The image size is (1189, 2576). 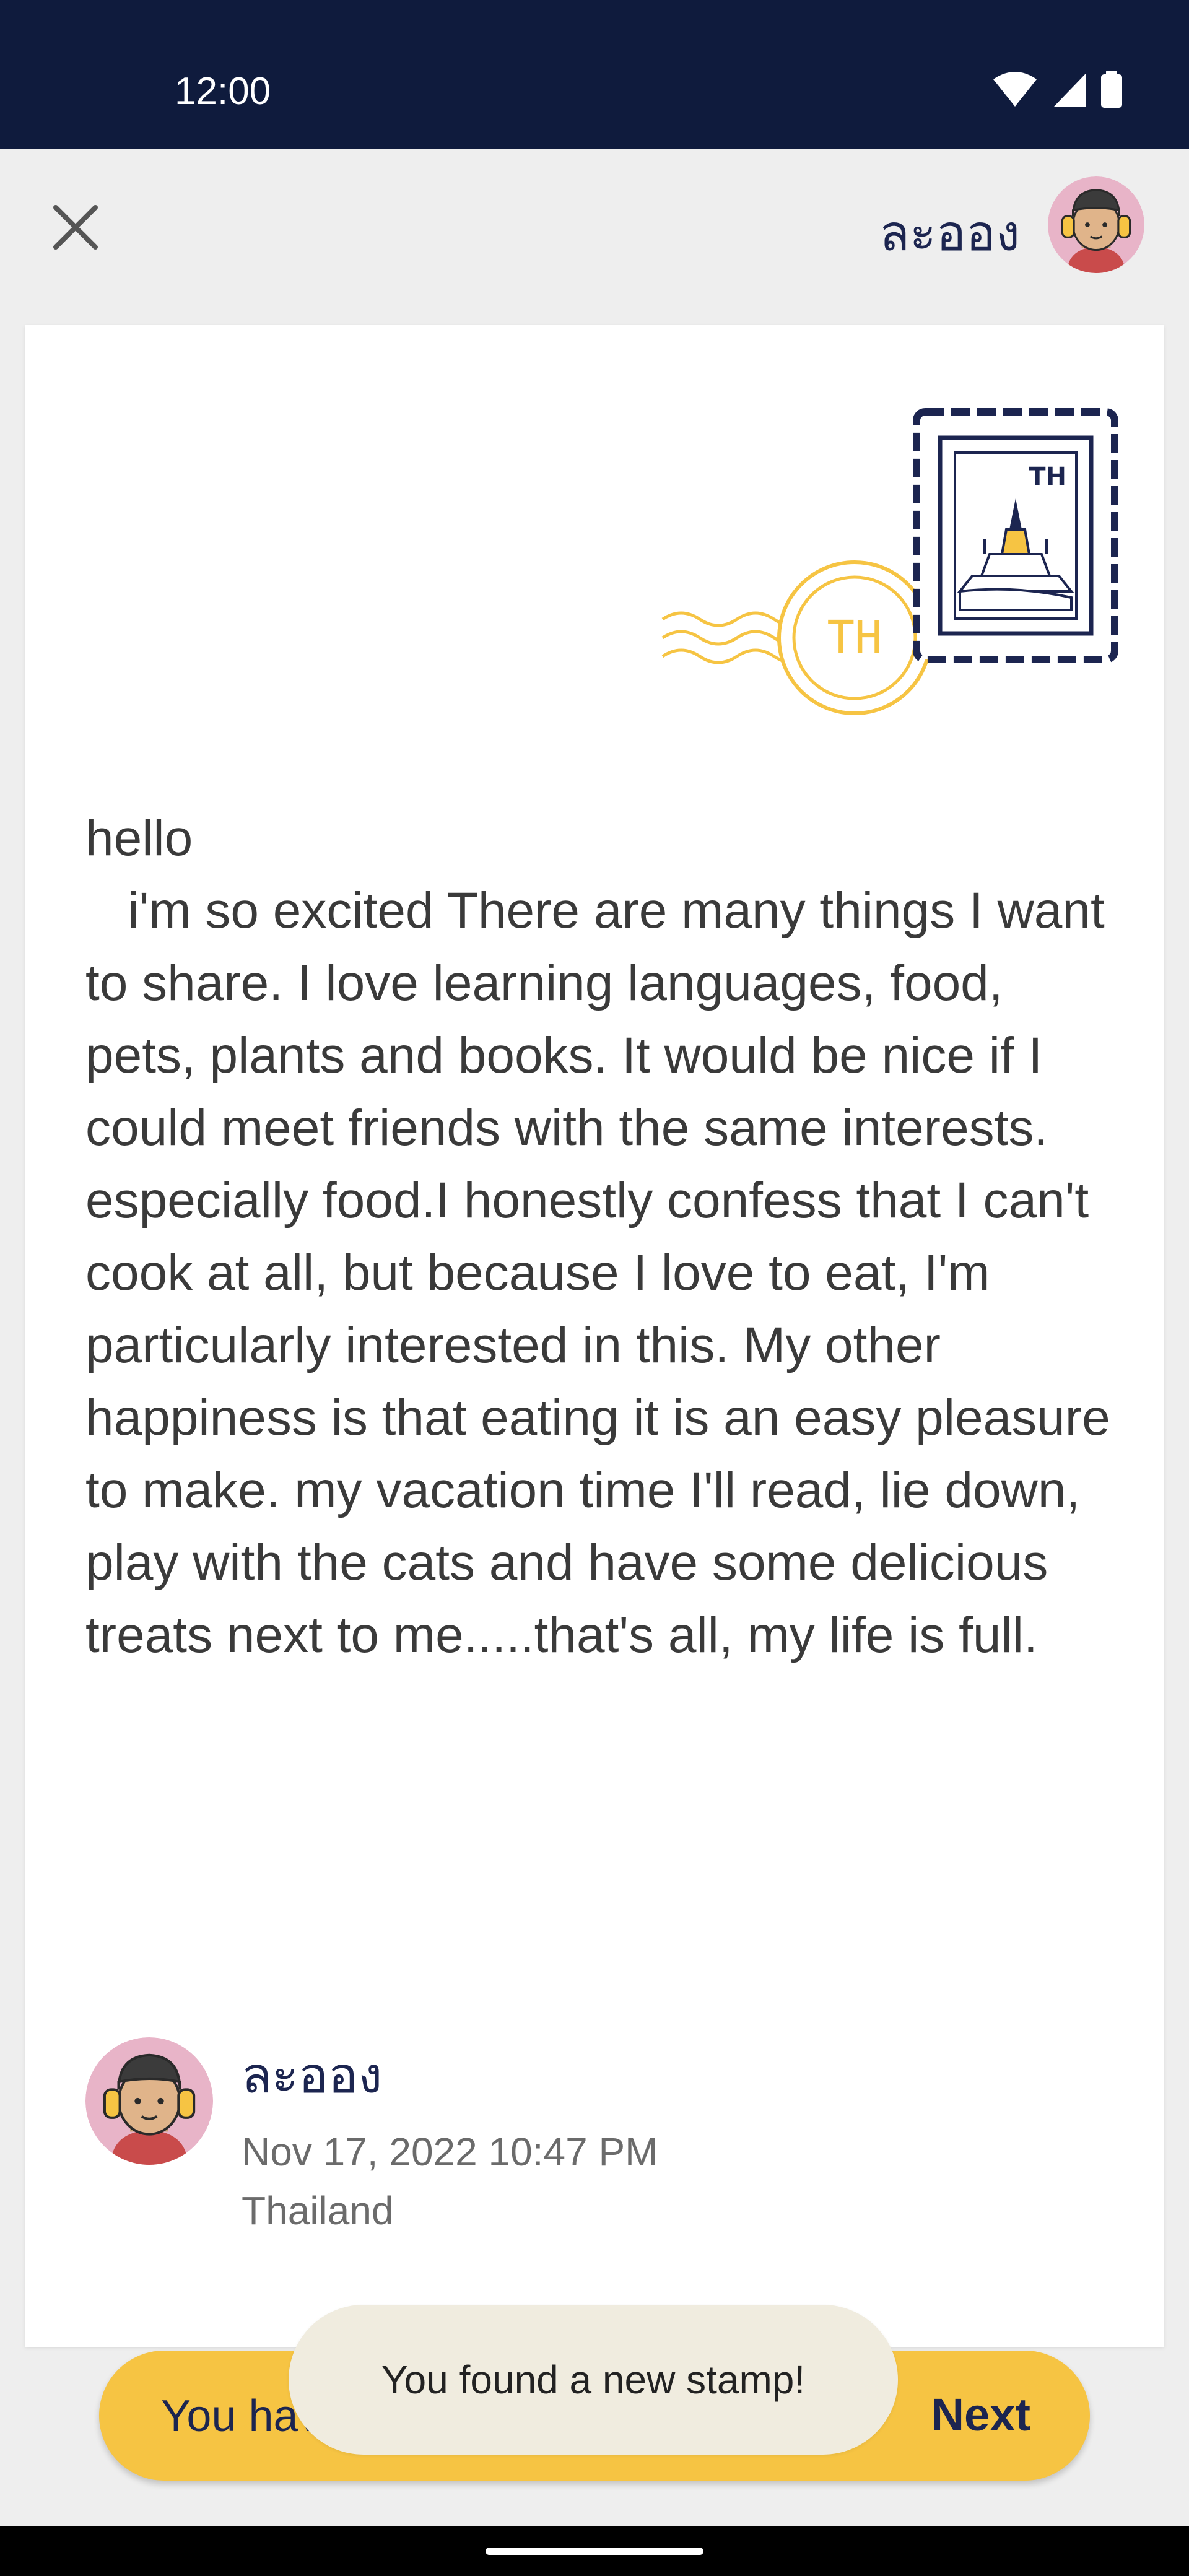 I want to click on letter-header: ละออง, so click(x=594, y=237).